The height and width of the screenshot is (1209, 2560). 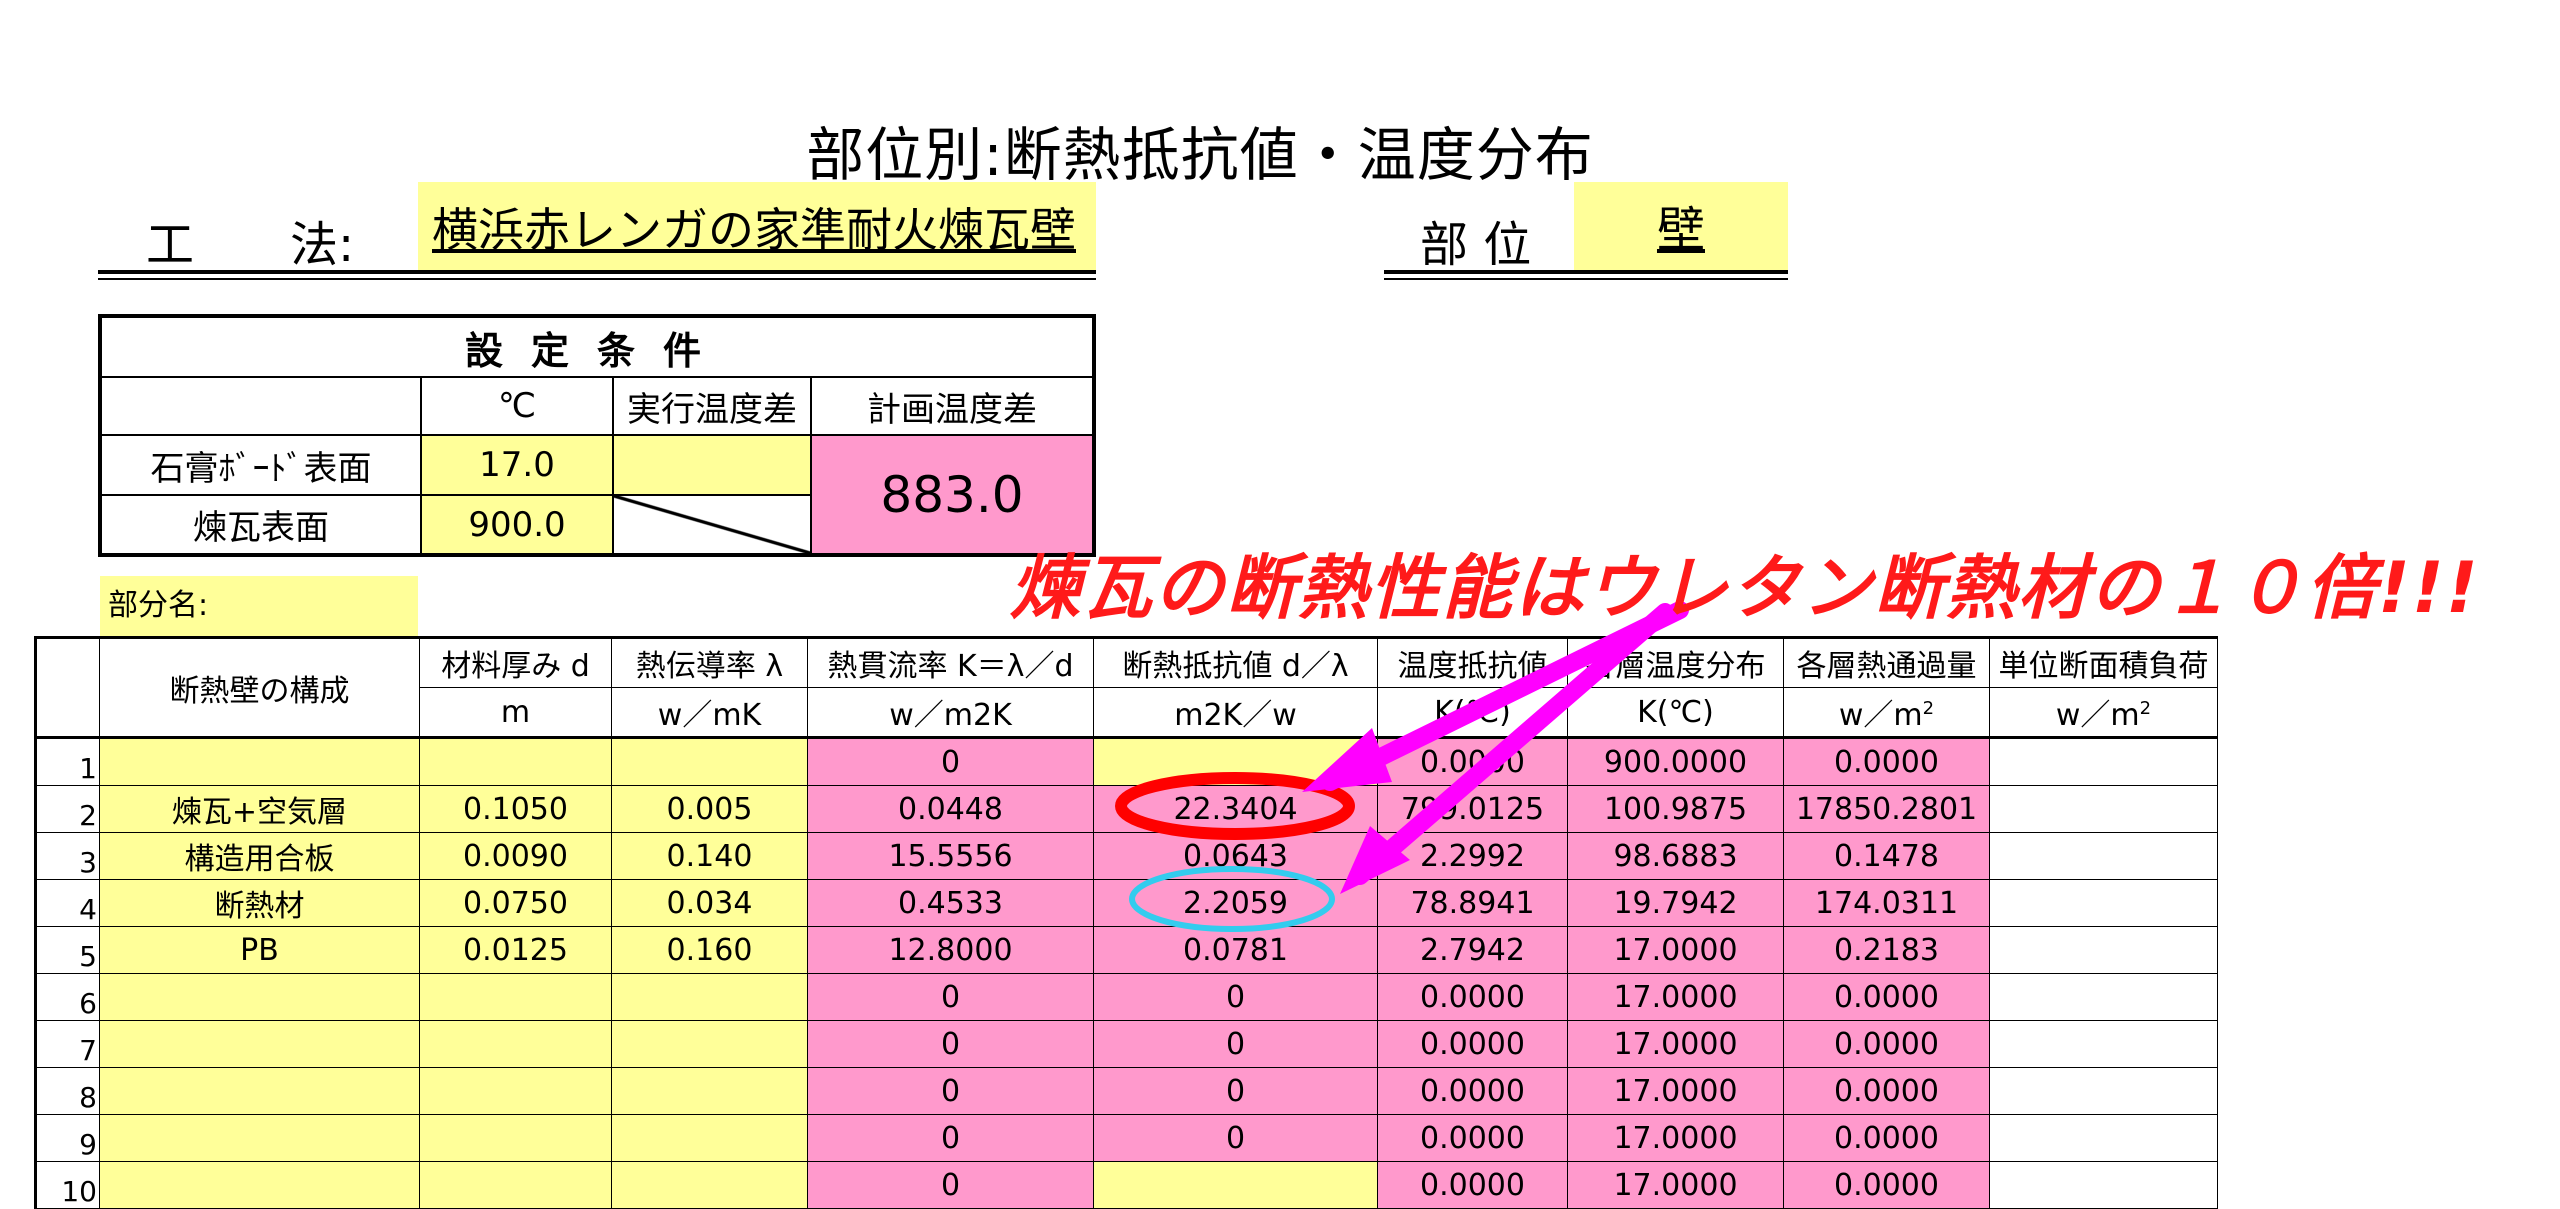 I want to click on layer-name-cell: 煉瓦+空気層, so click(x=259, y=809).